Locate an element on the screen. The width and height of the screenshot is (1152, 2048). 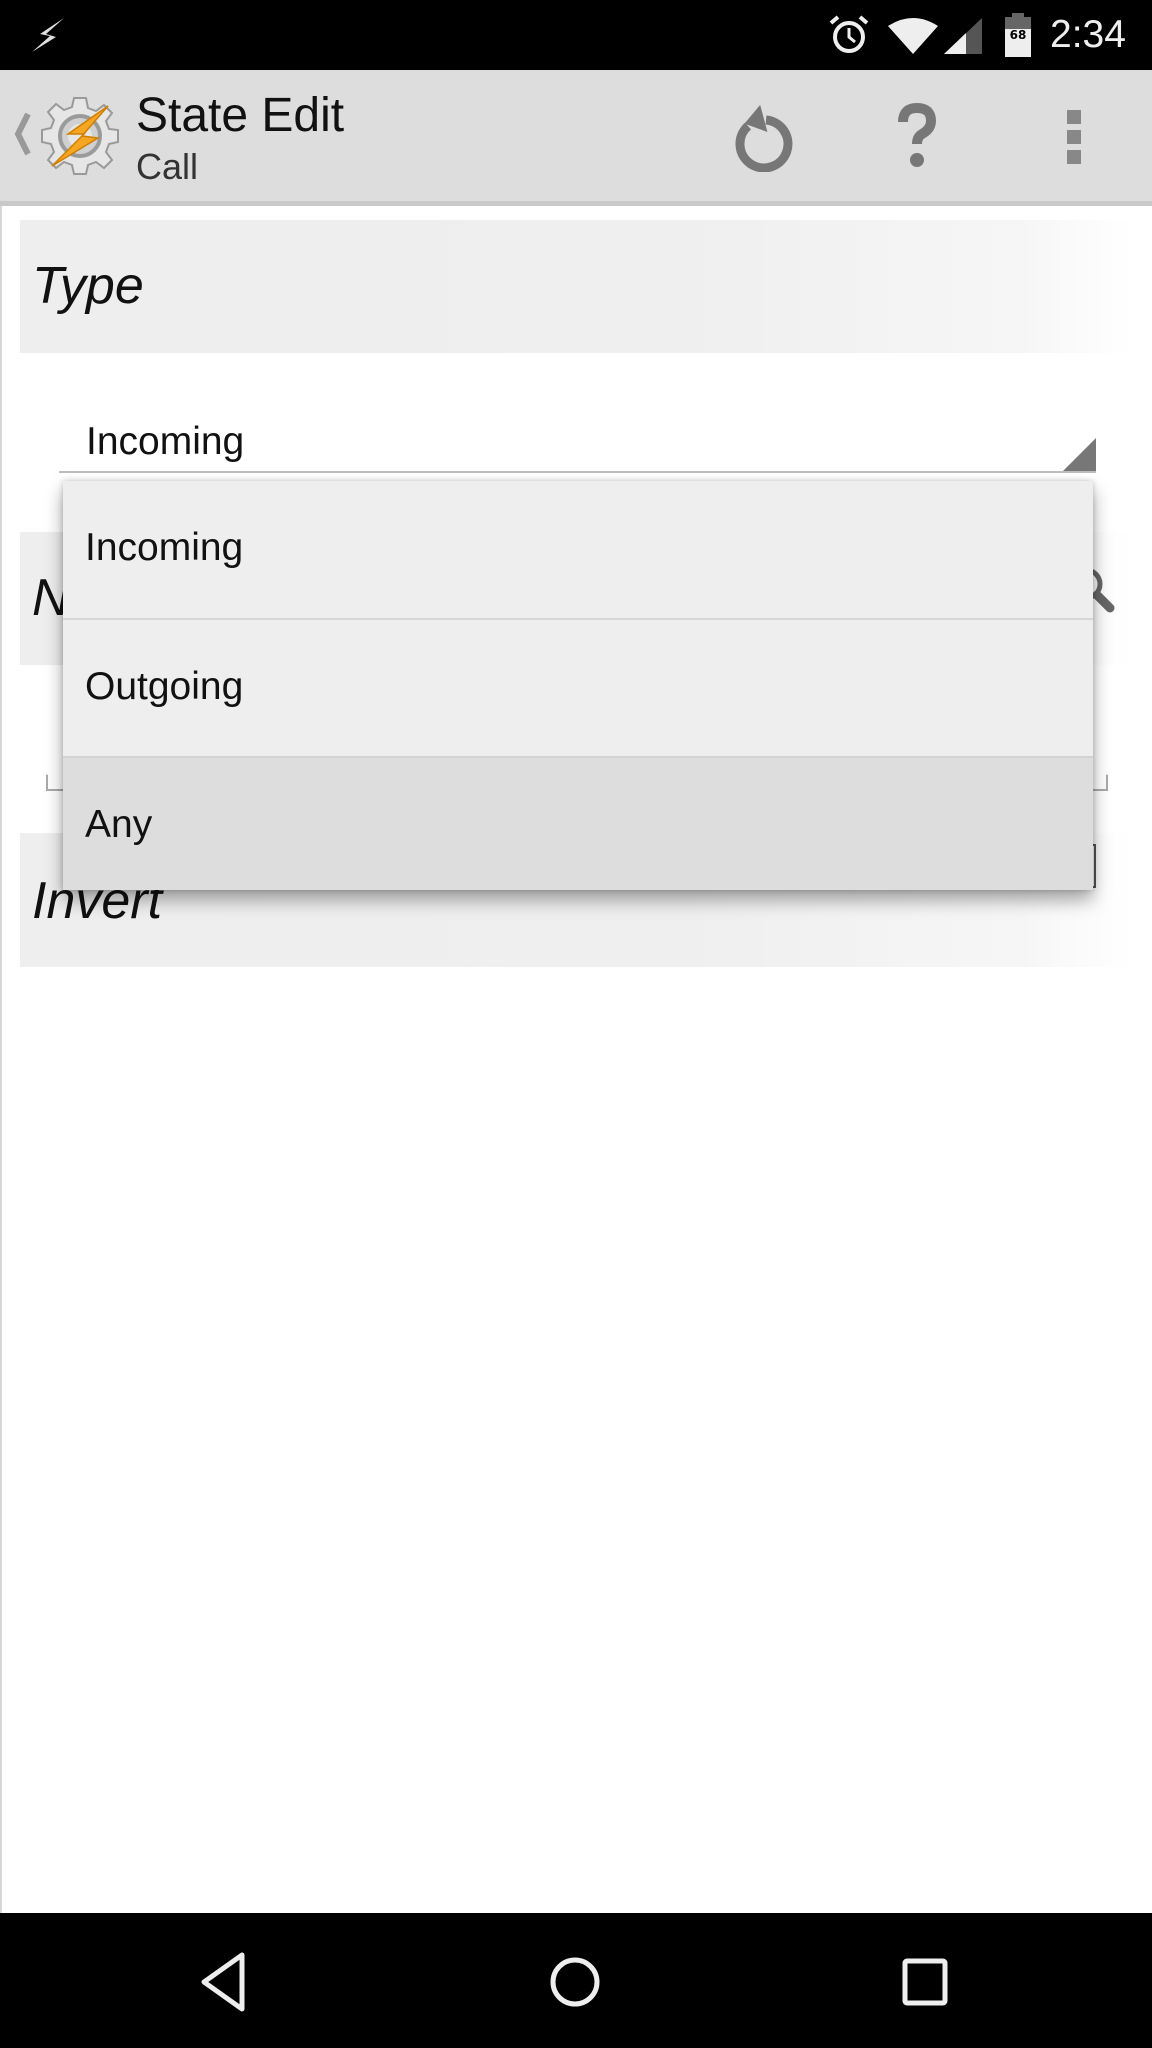
battery-level: 68 is located at coordinates (1018, 35).